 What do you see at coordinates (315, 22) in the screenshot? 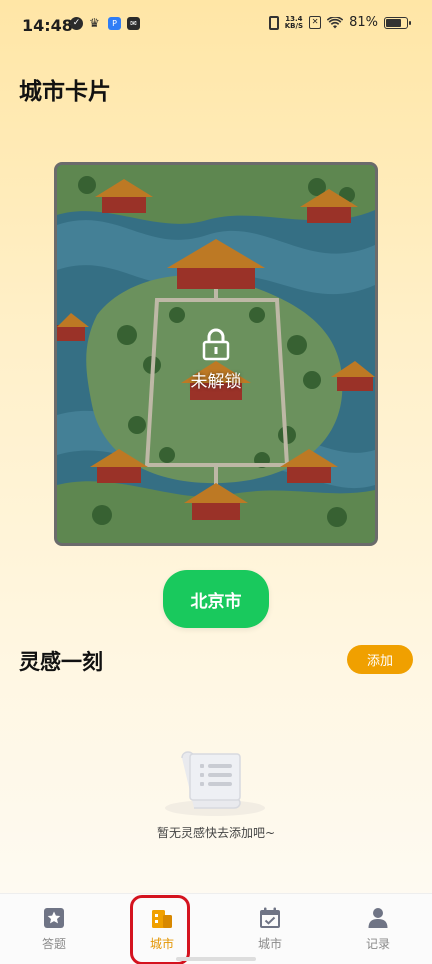
I see `xbox-icon: ✕` at bounding box center [315, 22].